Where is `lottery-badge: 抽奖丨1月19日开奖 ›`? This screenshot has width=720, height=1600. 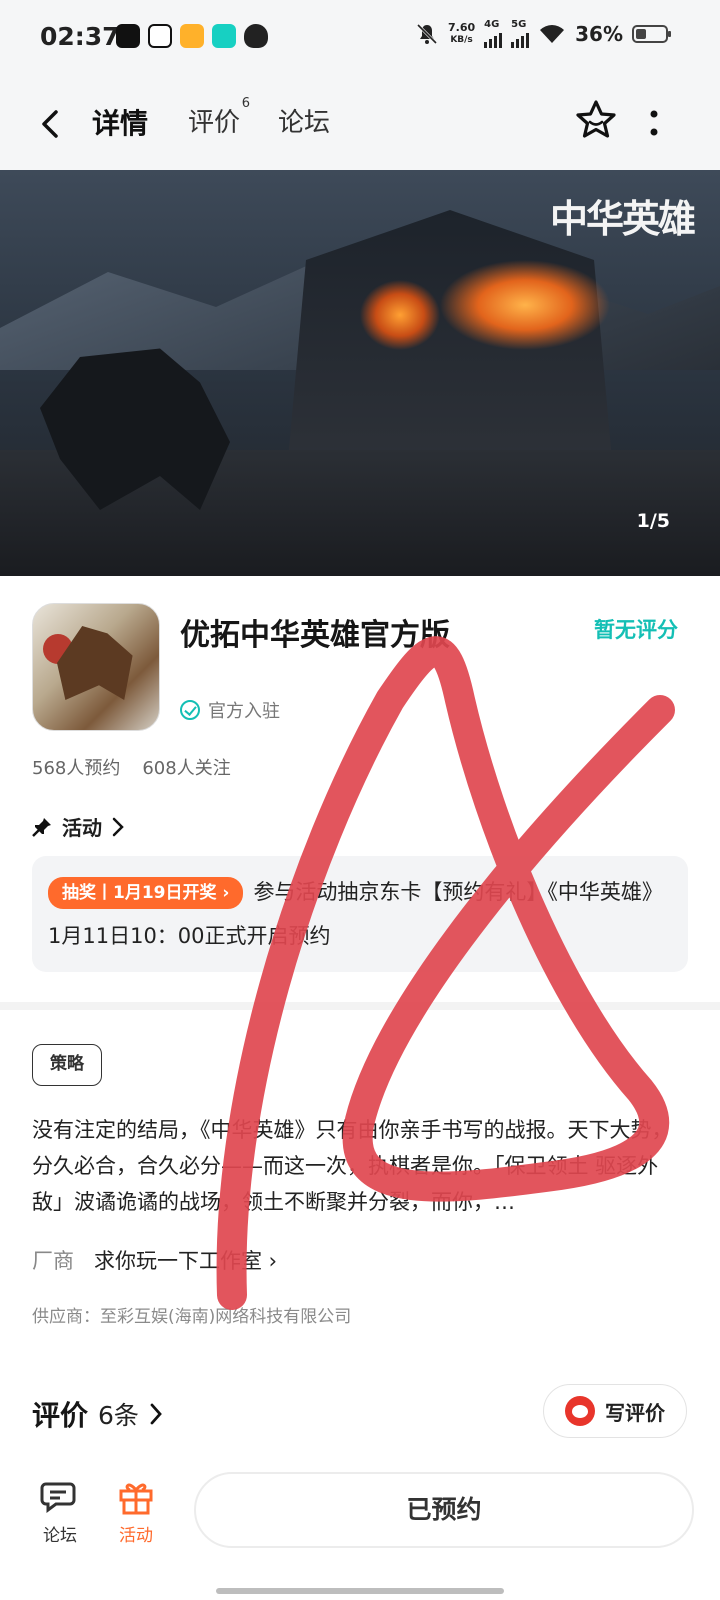
lottery-badge: 抽奖丨1月19日开奖 › is located at coordinates (146, 893).